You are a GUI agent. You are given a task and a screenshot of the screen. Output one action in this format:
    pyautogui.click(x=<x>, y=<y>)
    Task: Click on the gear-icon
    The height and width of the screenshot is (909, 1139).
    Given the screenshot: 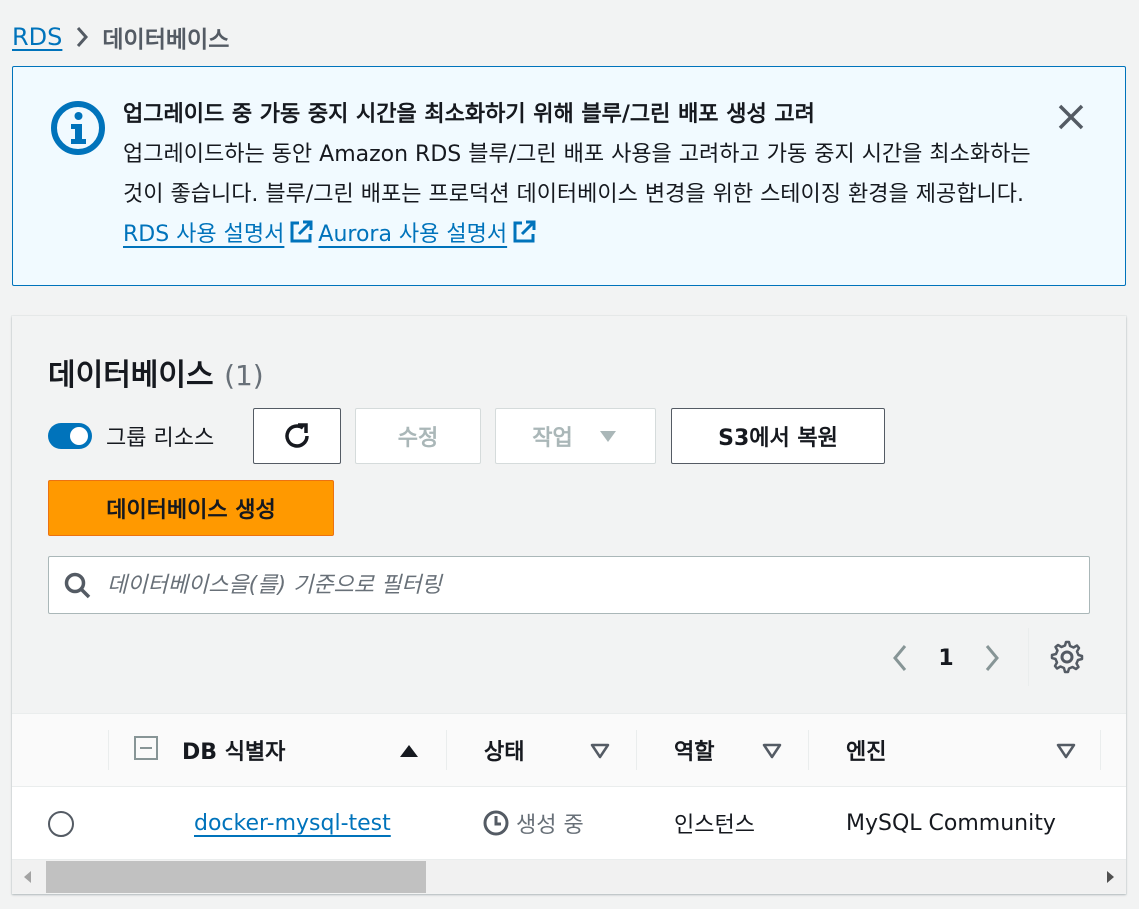 What is the action you would take?
    pyautogui.click(x=1067, y=657)
    